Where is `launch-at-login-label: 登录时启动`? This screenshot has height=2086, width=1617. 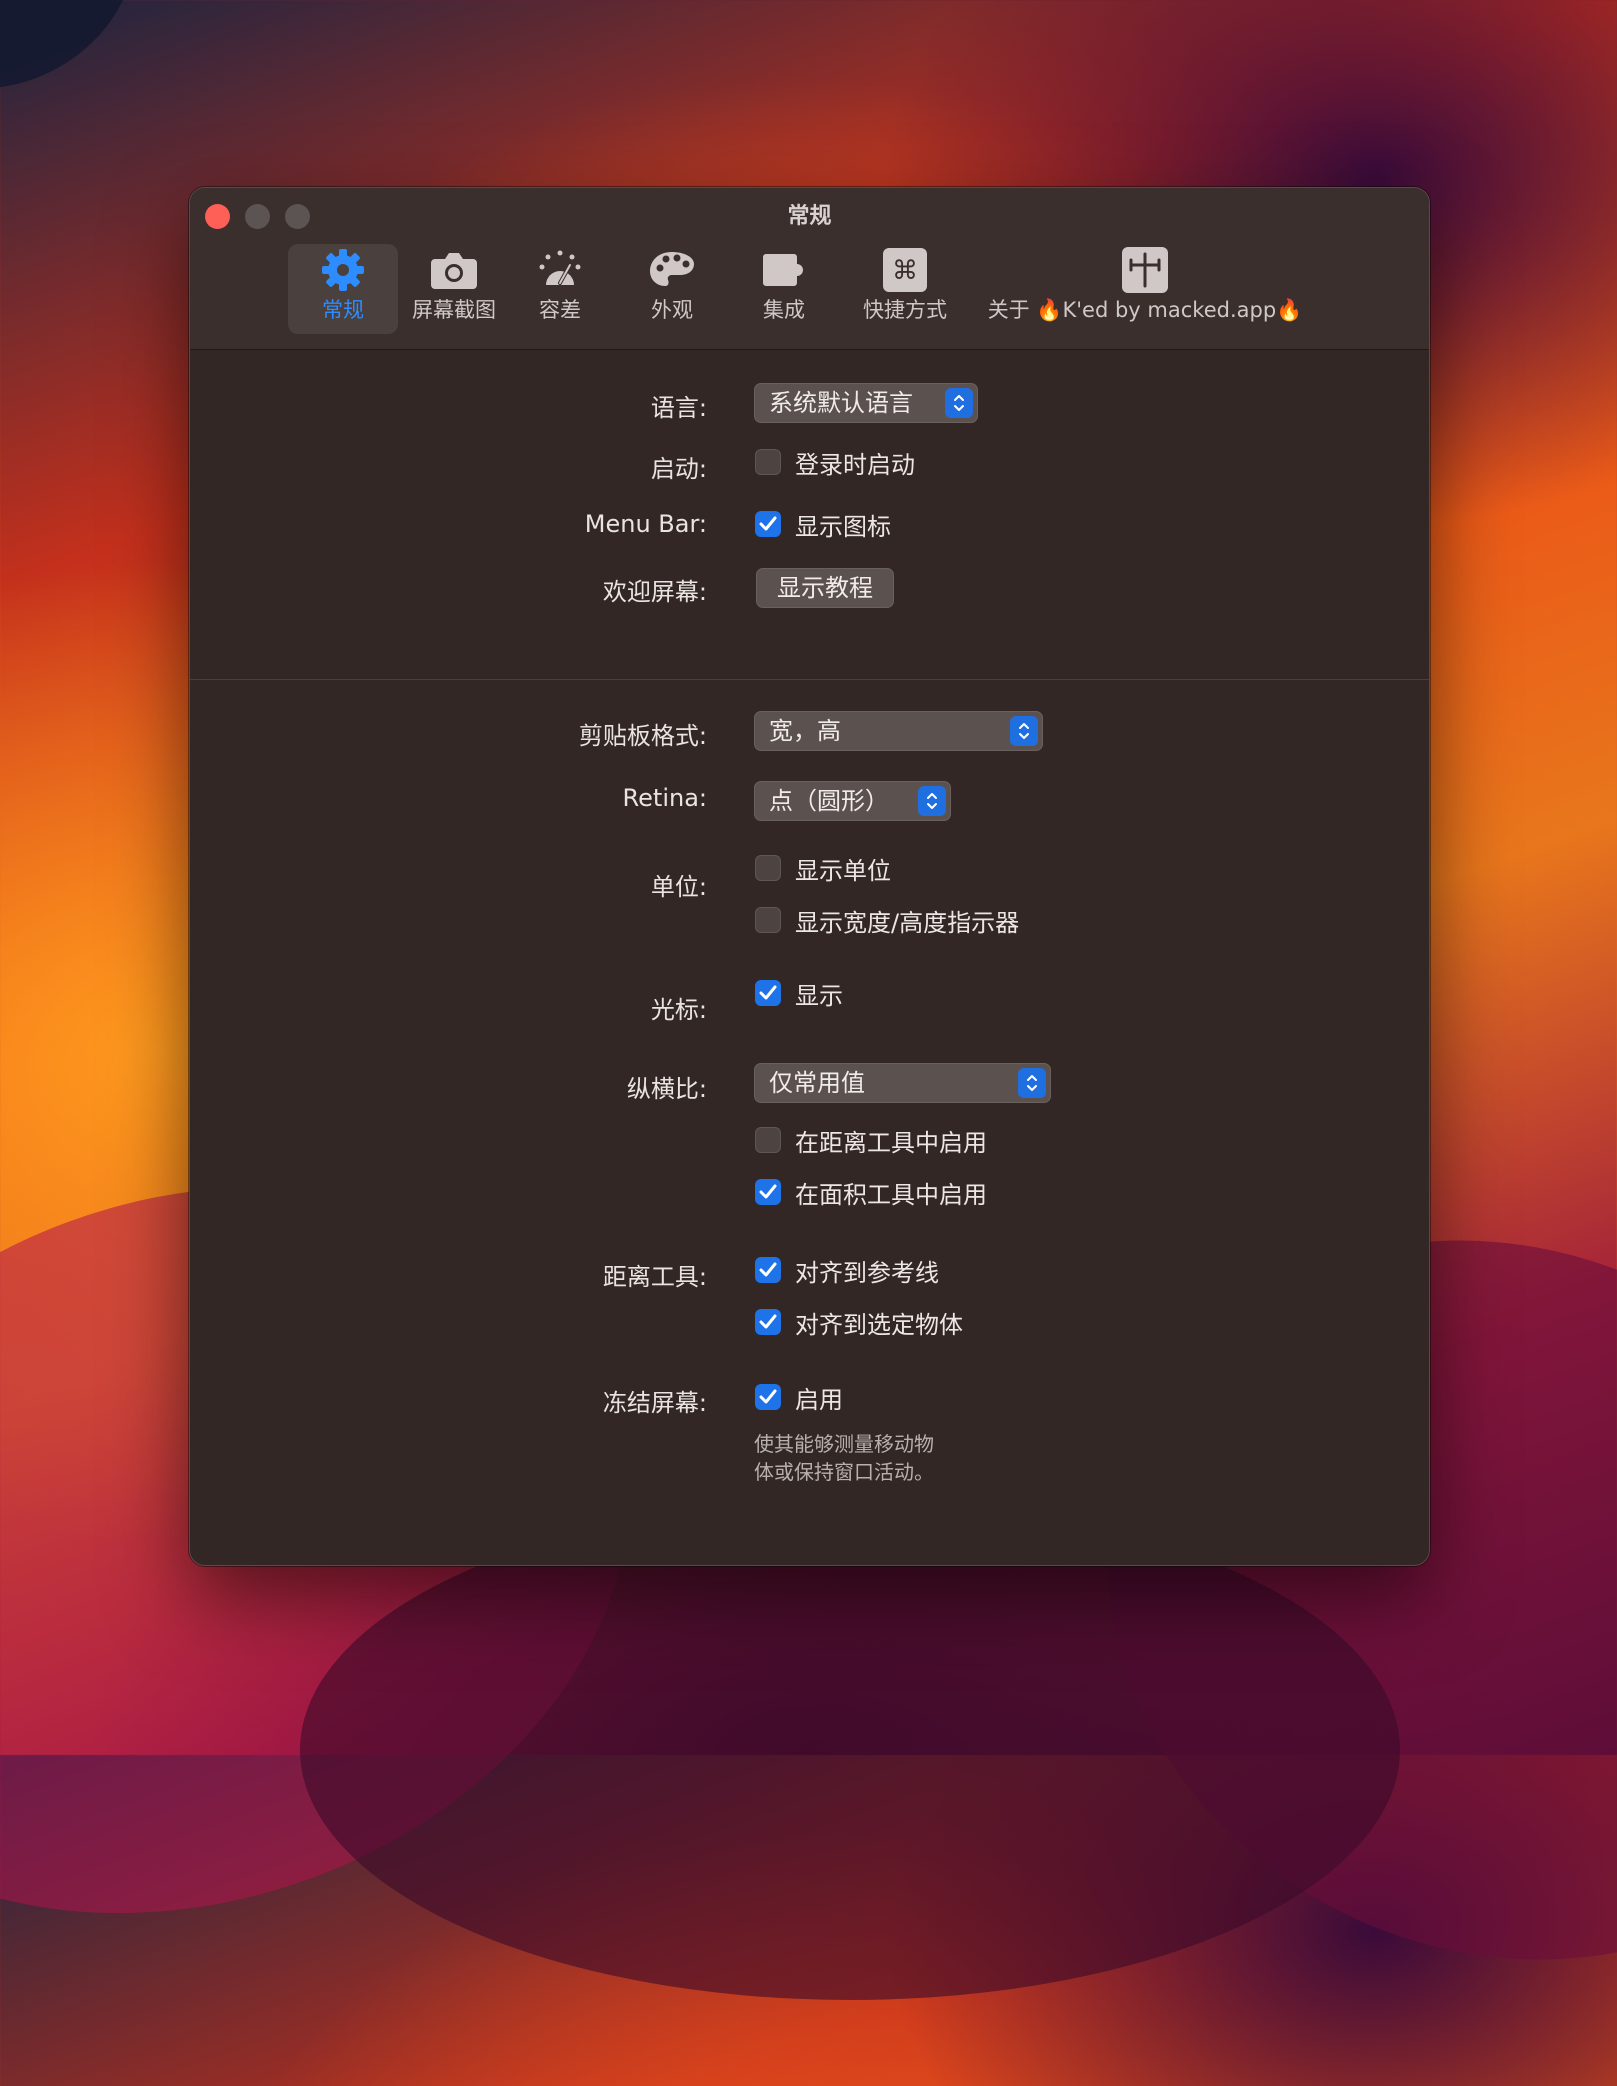
launch-at-login-label: 登录时启动 is located at coordinates (855, 464).